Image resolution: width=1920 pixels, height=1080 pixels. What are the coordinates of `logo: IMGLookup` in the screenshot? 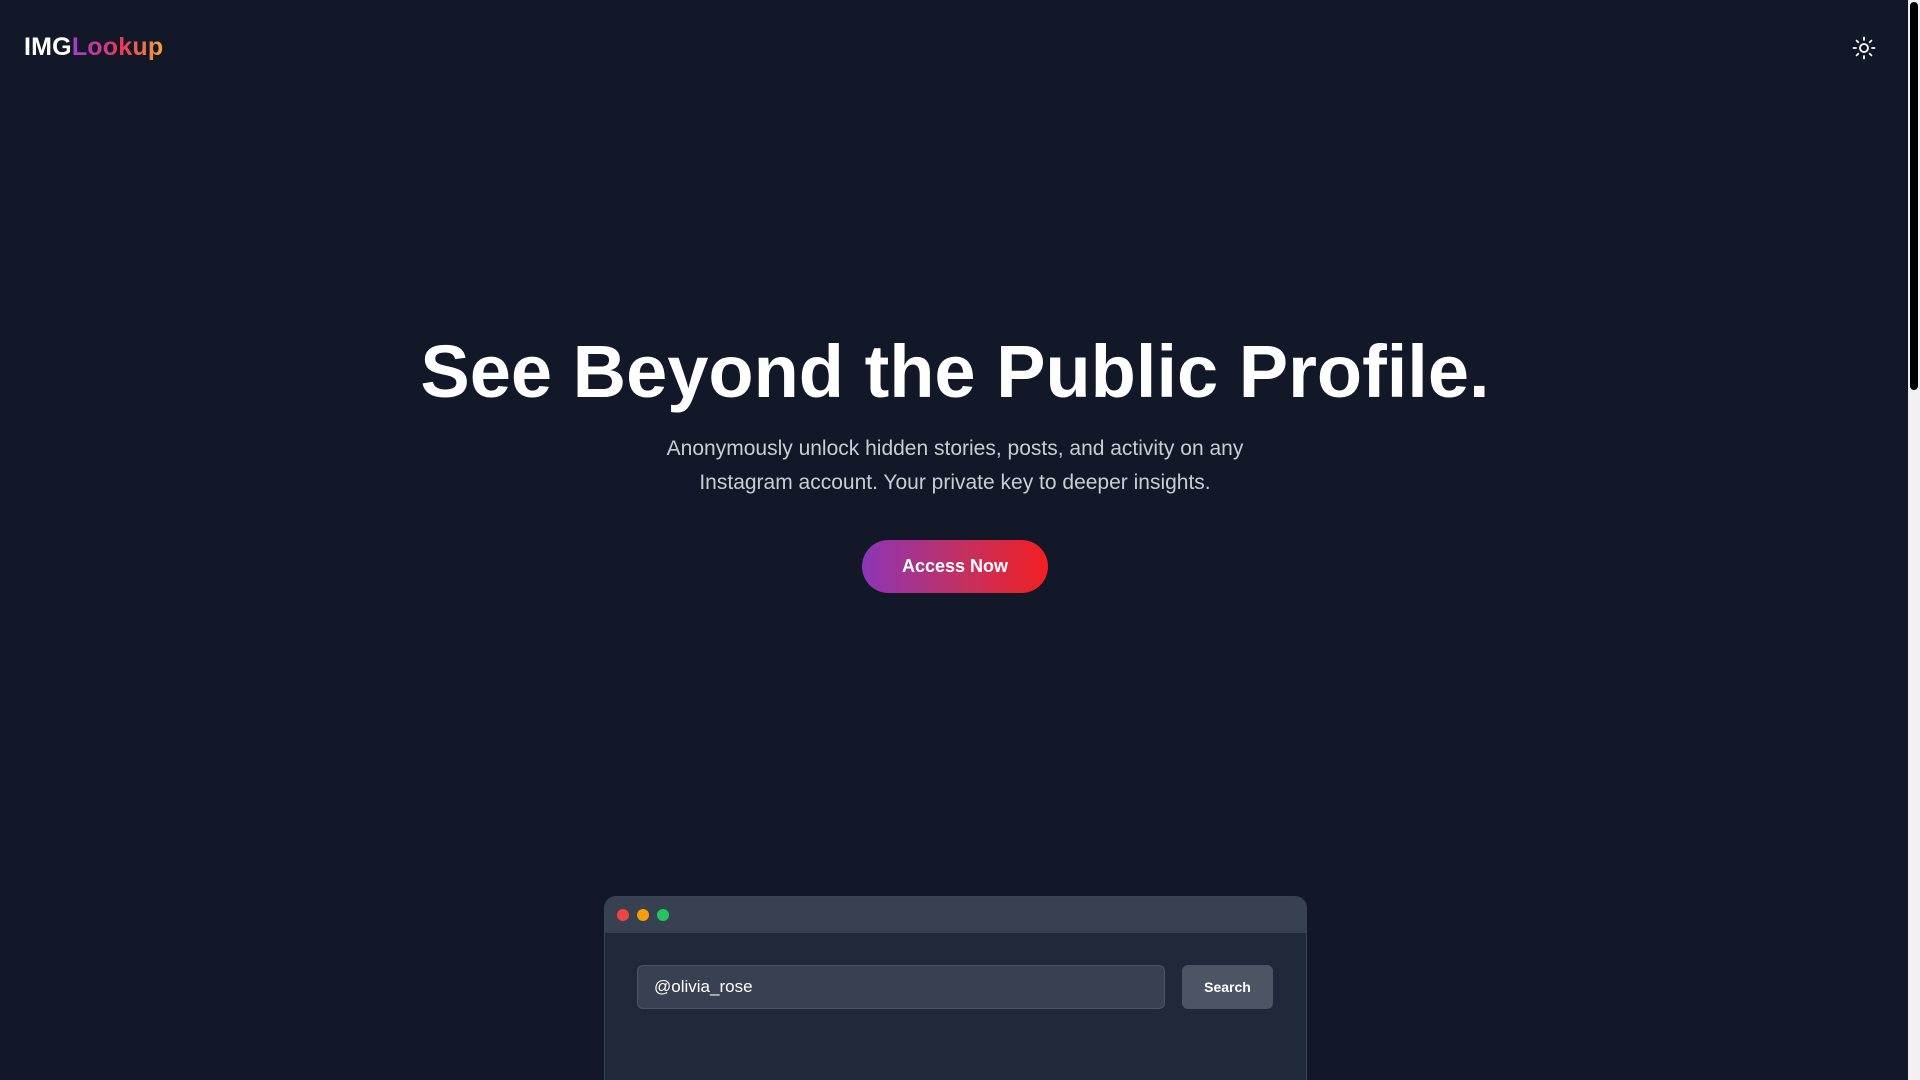 It's located at (93, 47).